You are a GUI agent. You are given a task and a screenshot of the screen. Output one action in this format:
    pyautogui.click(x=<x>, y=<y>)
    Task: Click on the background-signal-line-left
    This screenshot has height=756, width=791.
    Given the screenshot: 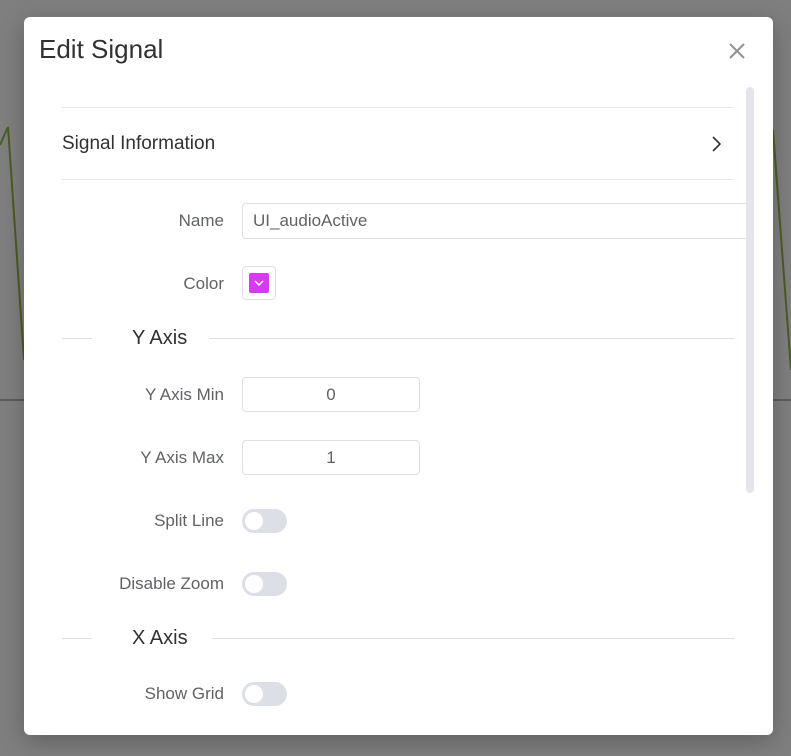 What is the action you would take?
    pyautogui.click(x=12, y=243)
    